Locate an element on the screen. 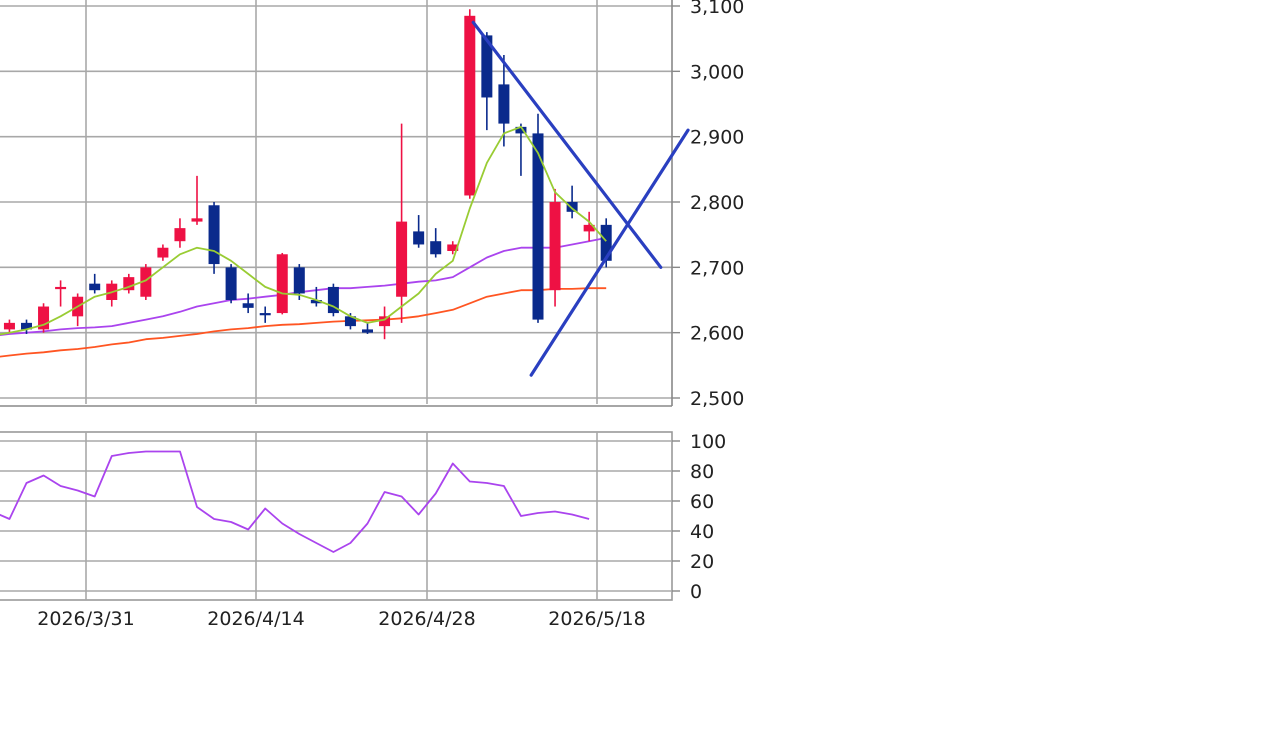  oscillator-tick-label: 80 is located at coordinates (702, 472).